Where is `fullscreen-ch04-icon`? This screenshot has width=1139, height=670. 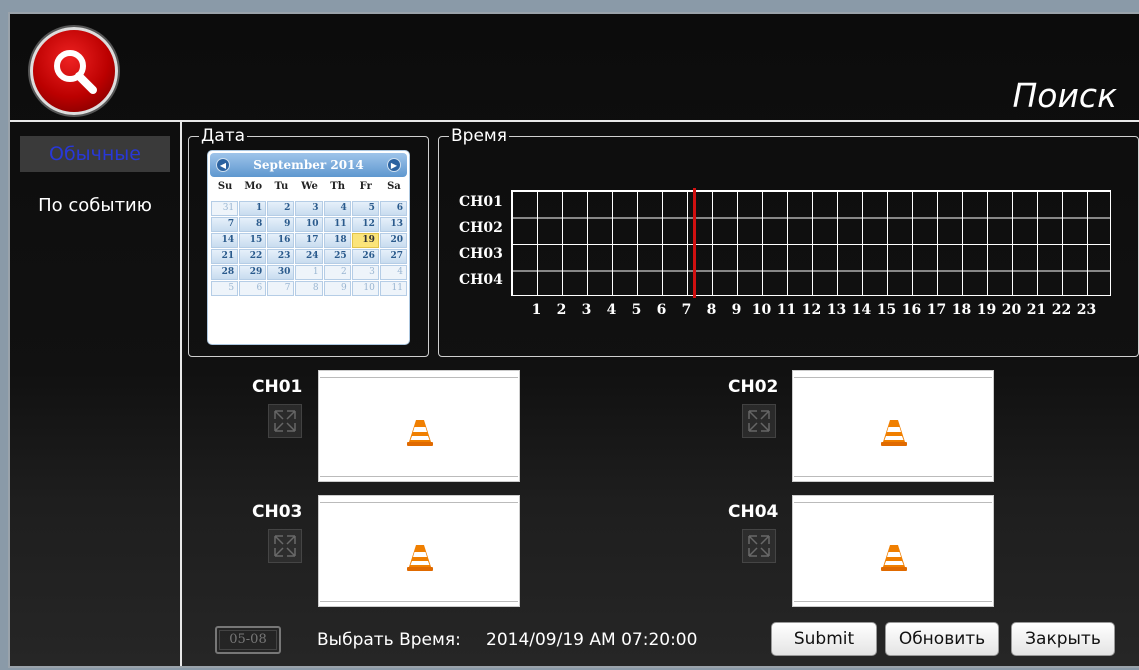
fullscreen-ch04-icon is located at coordinates (759, 546).